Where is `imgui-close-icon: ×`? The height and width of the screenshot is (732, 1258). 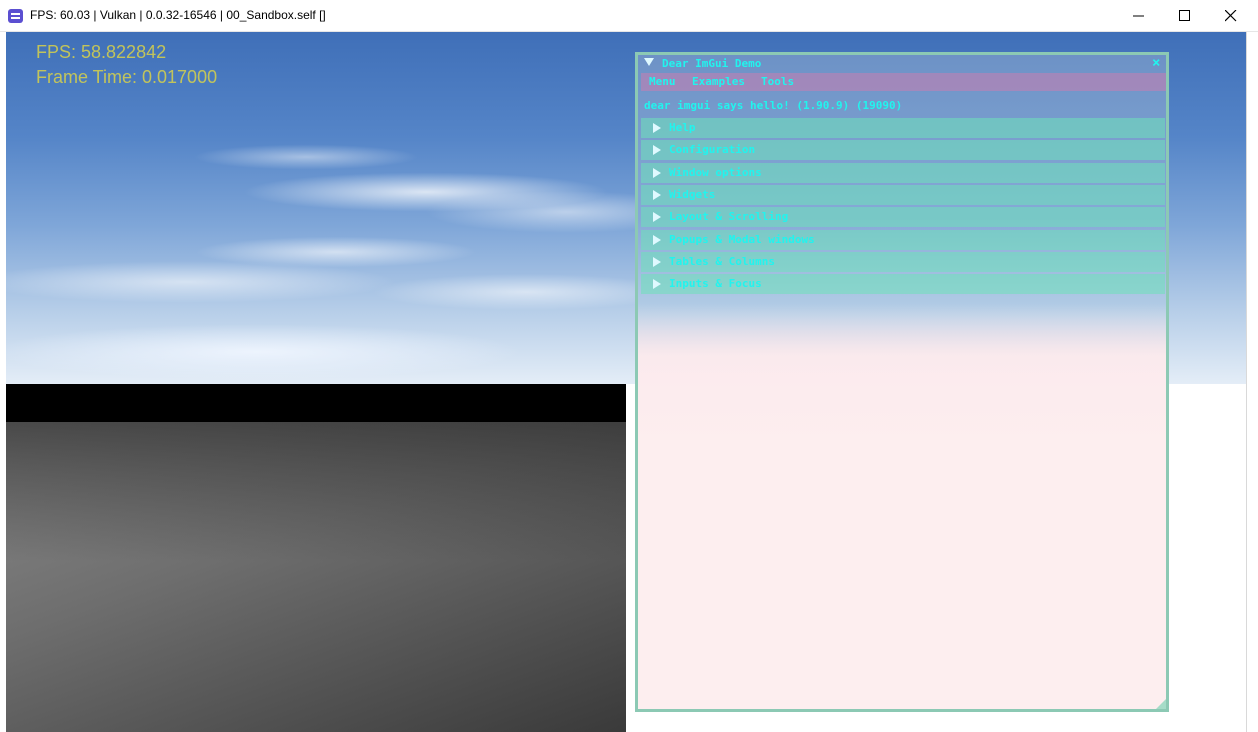 imgui-close-icon: × is located at coordinates (1156, 63).